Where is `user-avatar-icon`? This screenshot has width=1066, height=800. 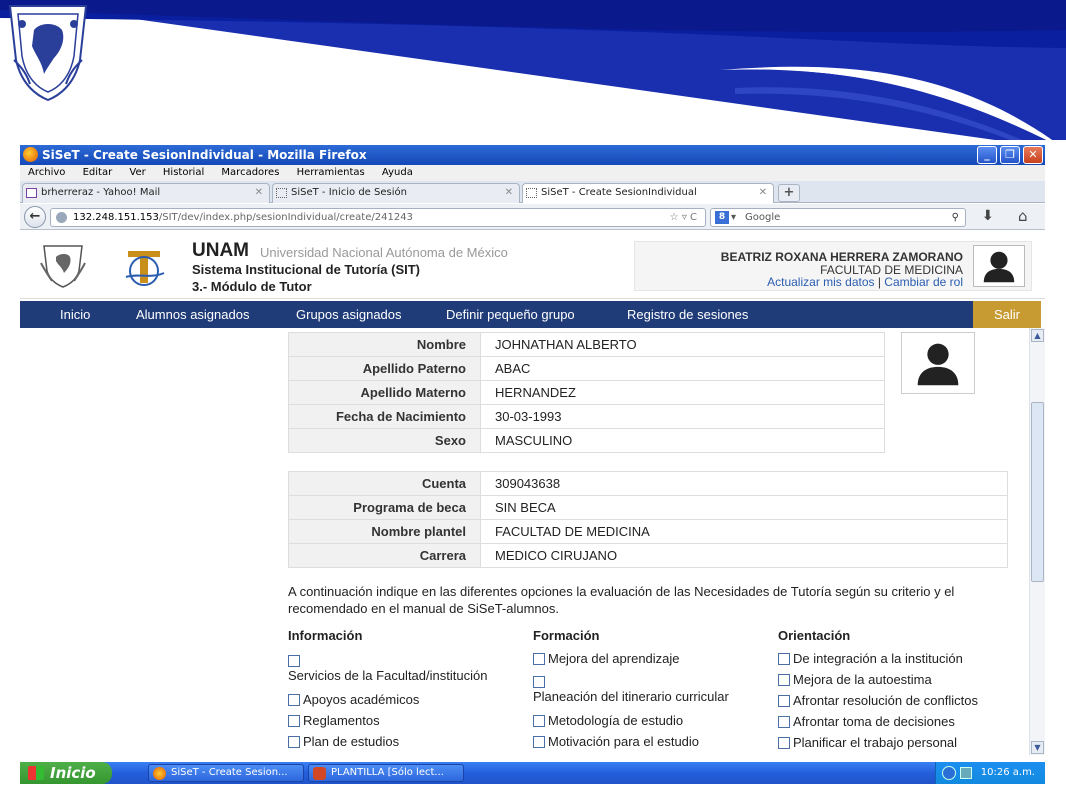 user-avatar-icon is located at coordinates (999, 266).